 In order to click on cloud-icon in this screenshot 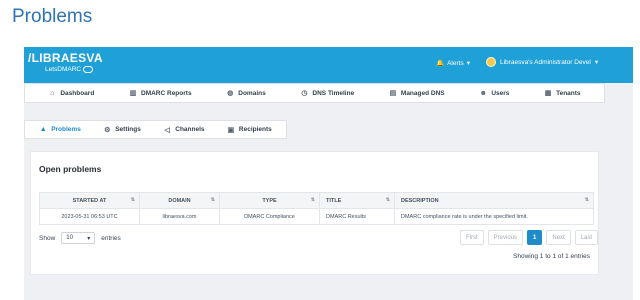, I will do `click(88, 69)`.